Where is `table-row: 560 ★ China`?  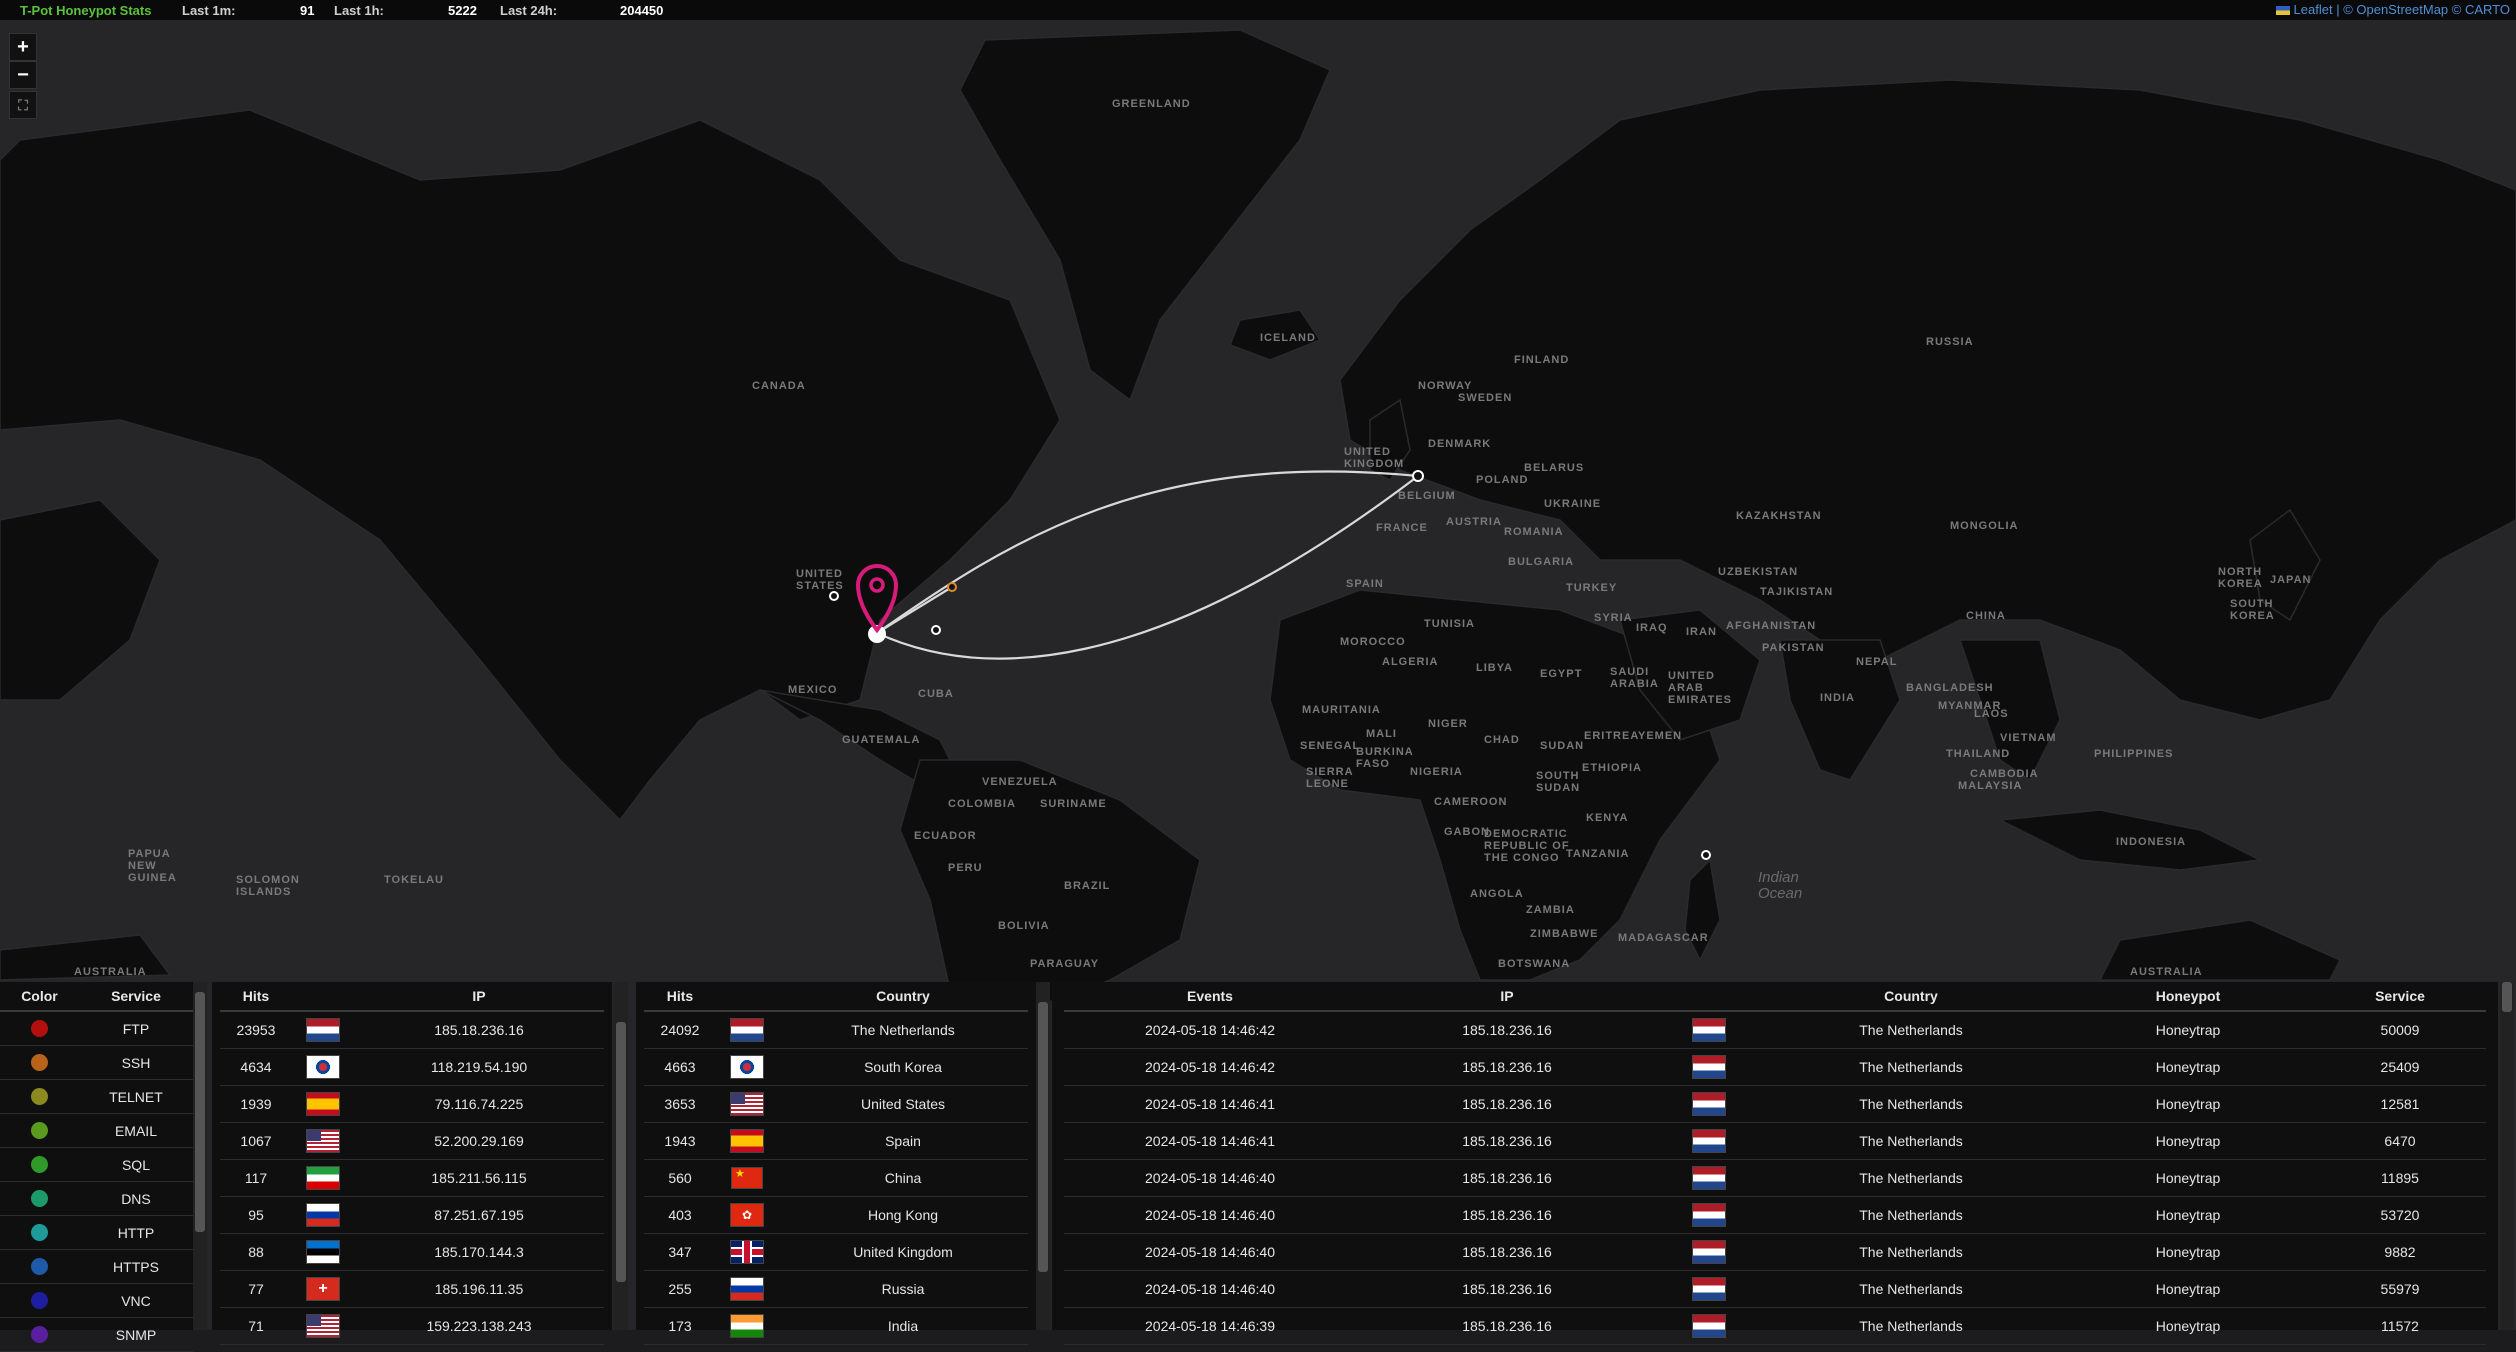 table-row: 560 ★ China is located at coordinates (836, 1178).